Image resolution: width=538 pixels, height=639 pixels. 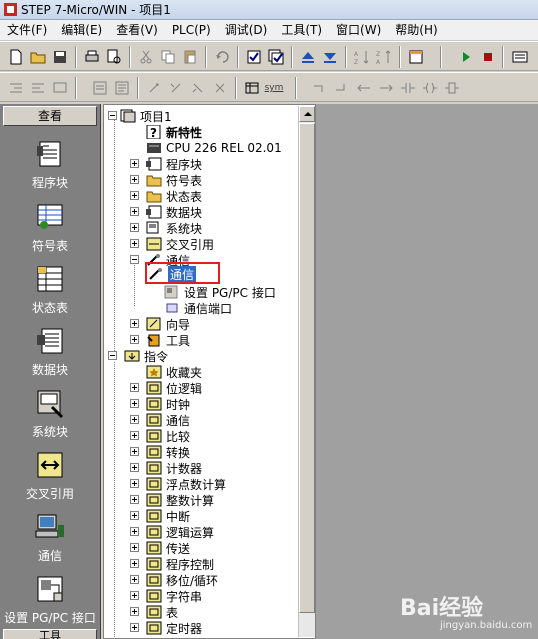 I want to click on copy-icon, so click(x=168, y=57).